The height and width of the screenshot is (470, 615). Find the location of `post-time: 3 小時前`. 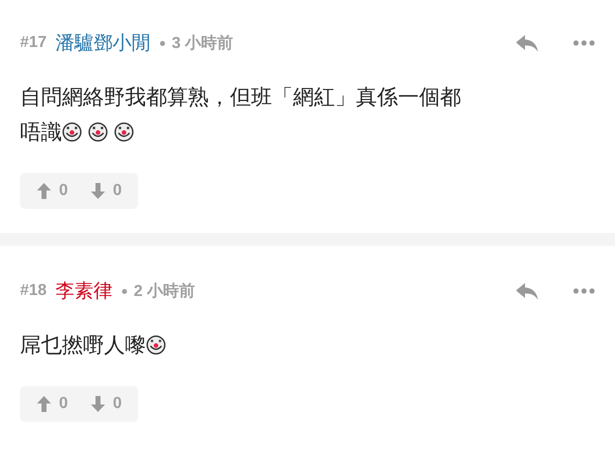

post-time: 3 小時前 is located at coordinates (203, 44).